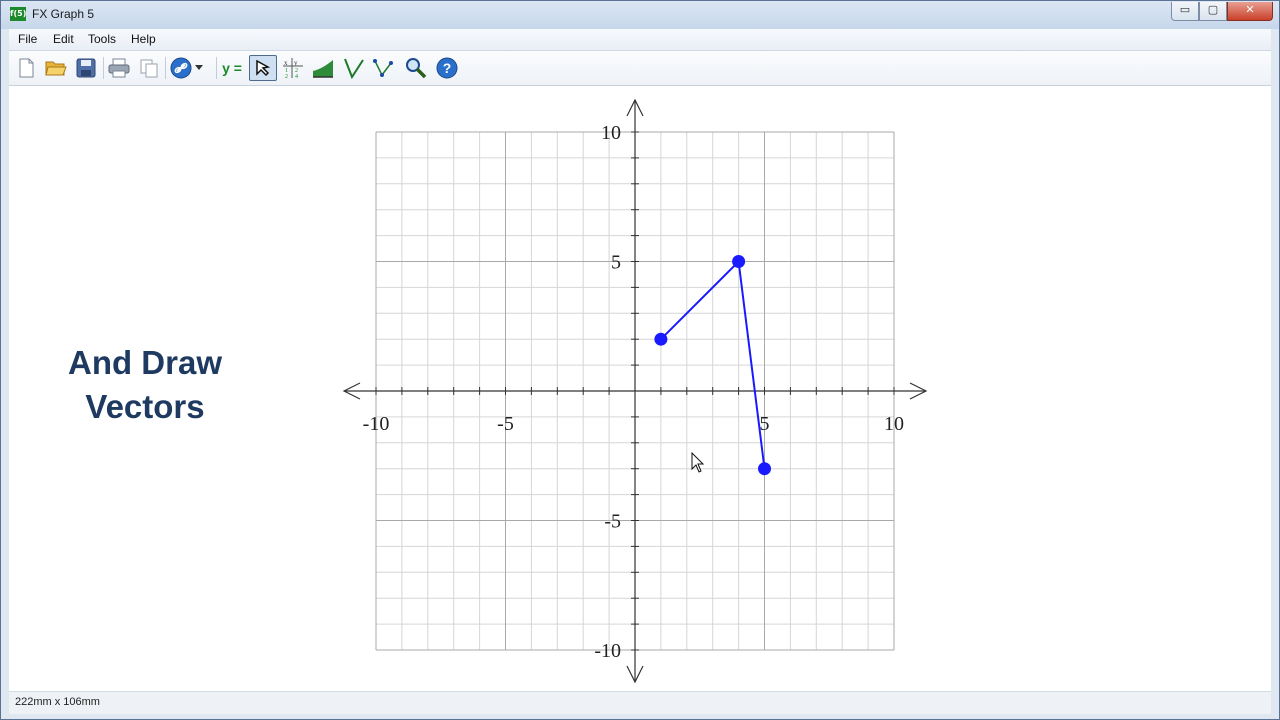 The width and height of the screenshot is (1280, 720). Describe the element at coordinates (293, 68) in the screenshot. I see `table-of-values-icon: xy1224` at that location.